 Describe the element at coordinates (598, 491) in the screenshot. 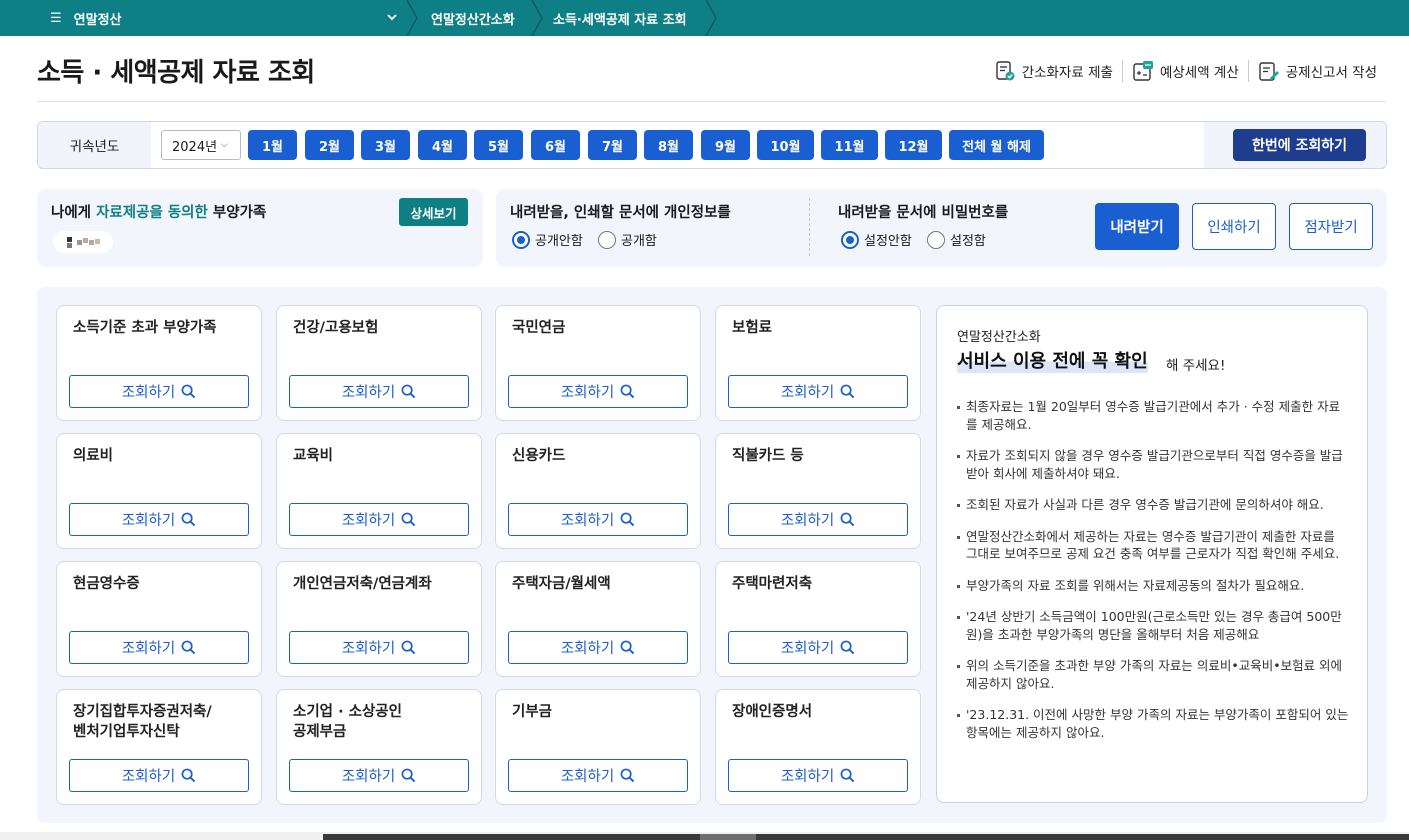

I see `deduction-card: 신용카드 조회하기` at that location.